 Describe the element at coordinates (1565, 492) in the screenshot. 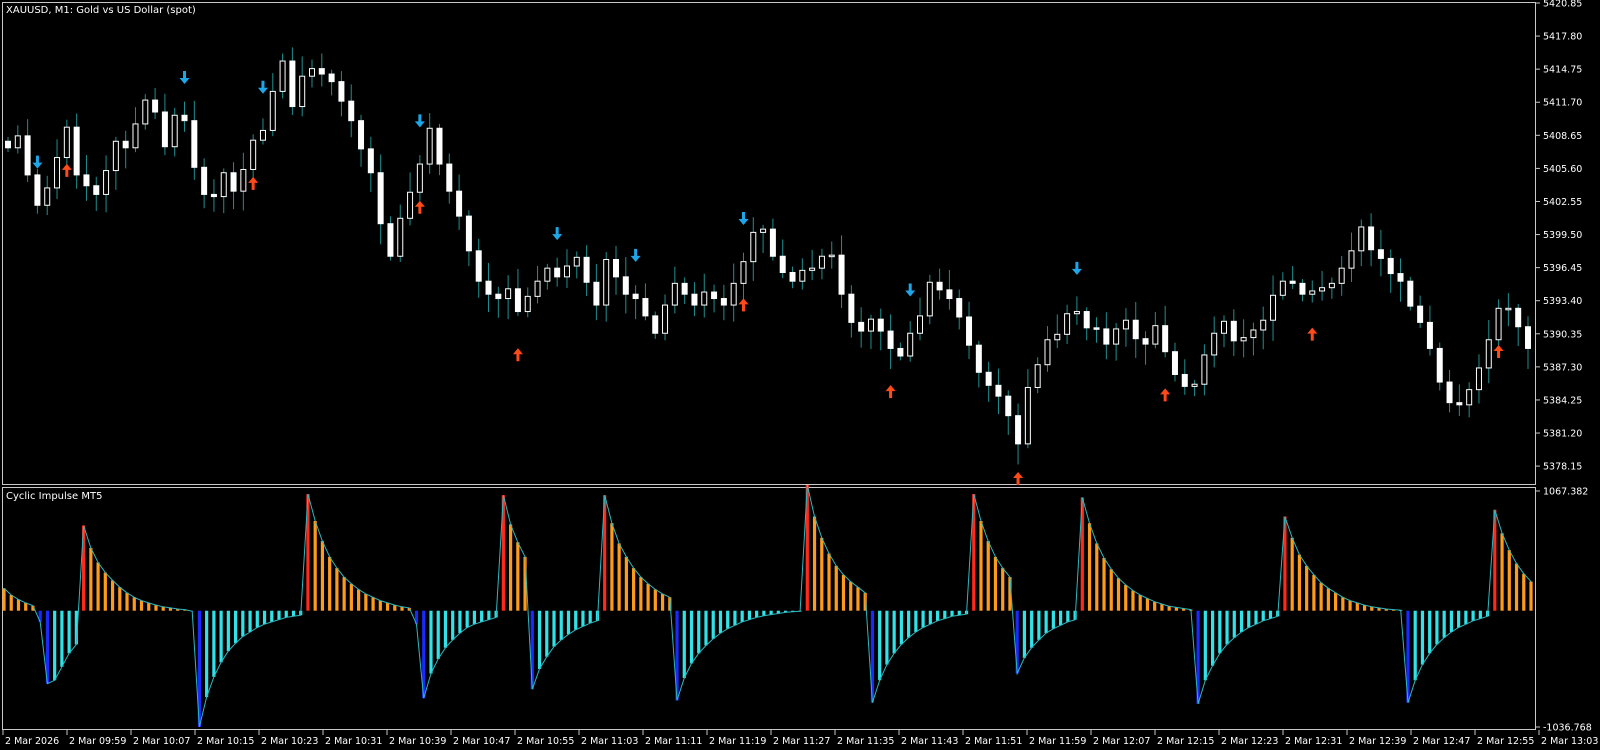

I see `indicator-axis-label: 1067.382` at that location.